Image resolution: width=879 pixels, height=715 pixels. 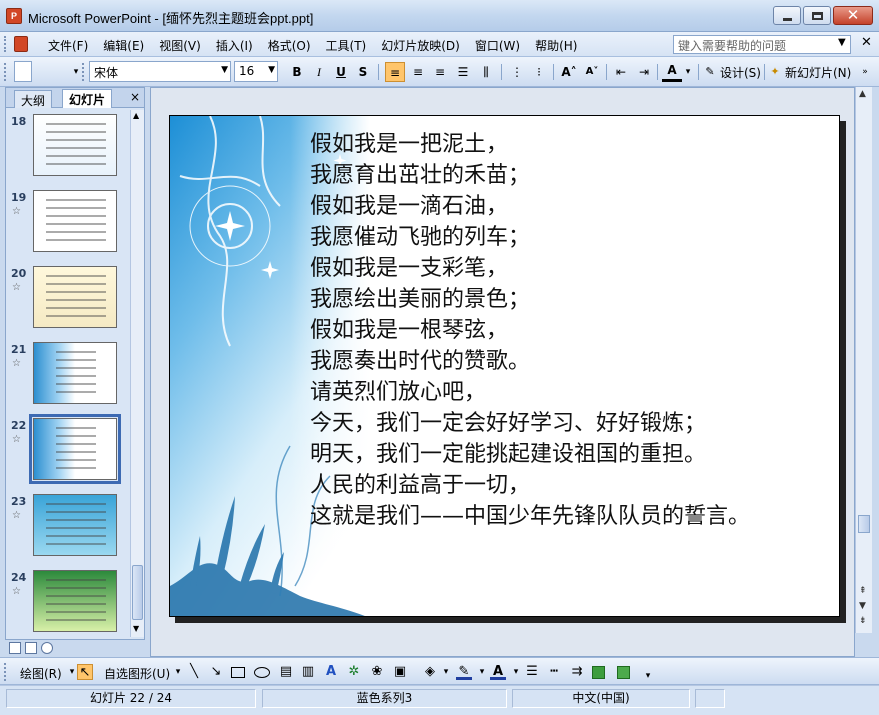 I want to click on design-button: 设计(S), so click(x=740, y=72).